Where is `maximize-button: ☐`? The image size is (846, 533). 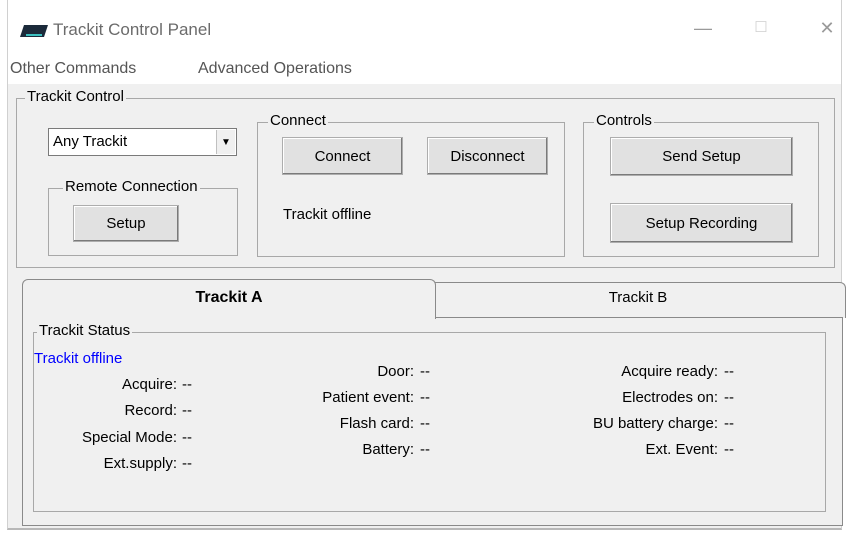 maximize-button: ☐ is located at coordinates (761, 27).